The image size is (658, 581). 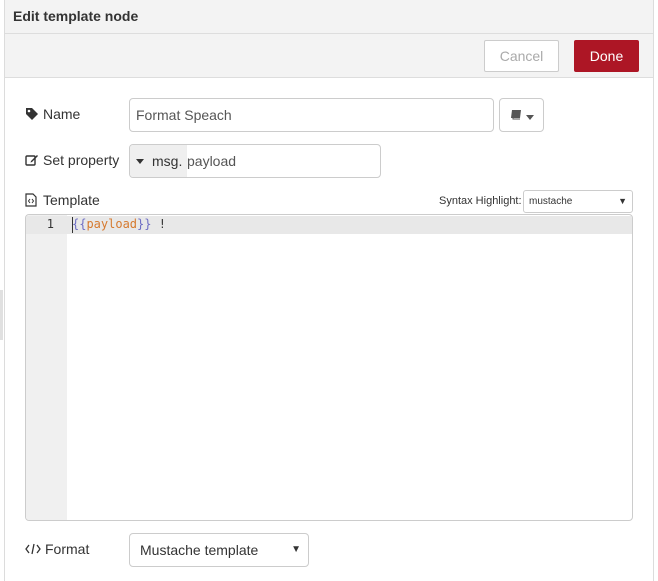 What do you see at coordinates (79, 224) in the screenshot?
I see `mustache-open: {{` at bounding box center [79, 224].